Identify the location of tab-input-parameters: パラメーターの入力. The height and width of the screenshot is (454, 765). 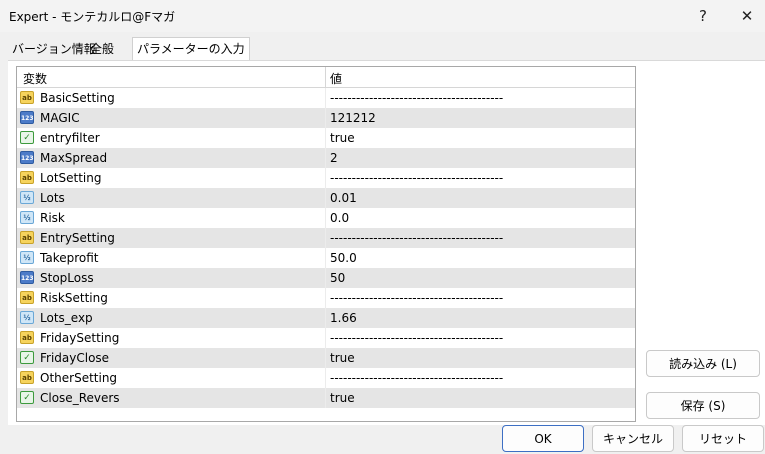
(191, 49).